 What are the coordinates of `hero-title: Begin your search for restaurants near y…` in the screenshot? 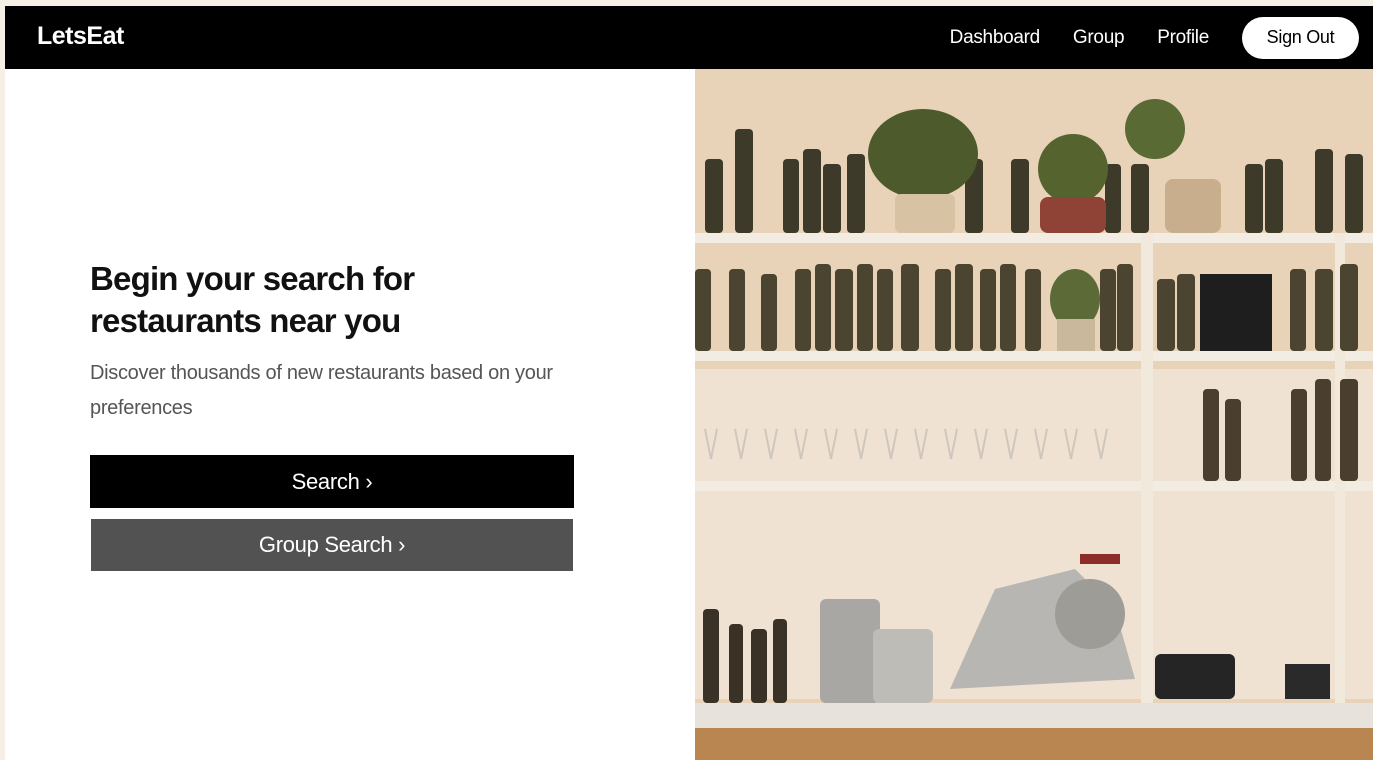 It's located at (252, 299).